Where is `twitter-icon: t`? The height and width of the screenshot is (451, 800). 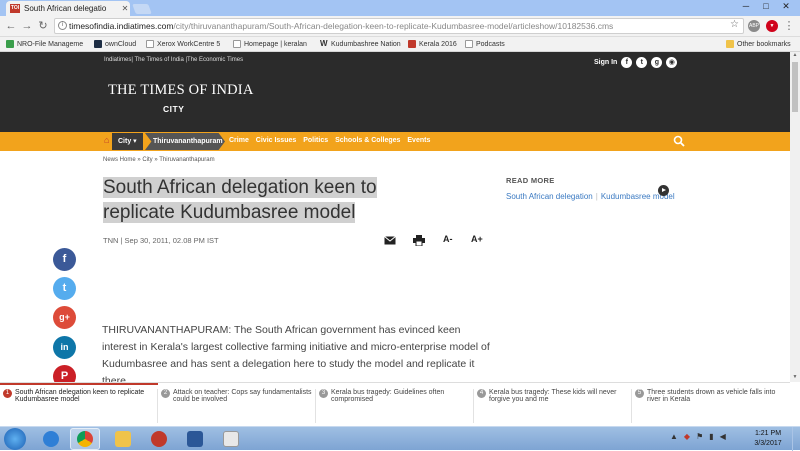 twitter-icon: t is located at coordinates (642, 62).